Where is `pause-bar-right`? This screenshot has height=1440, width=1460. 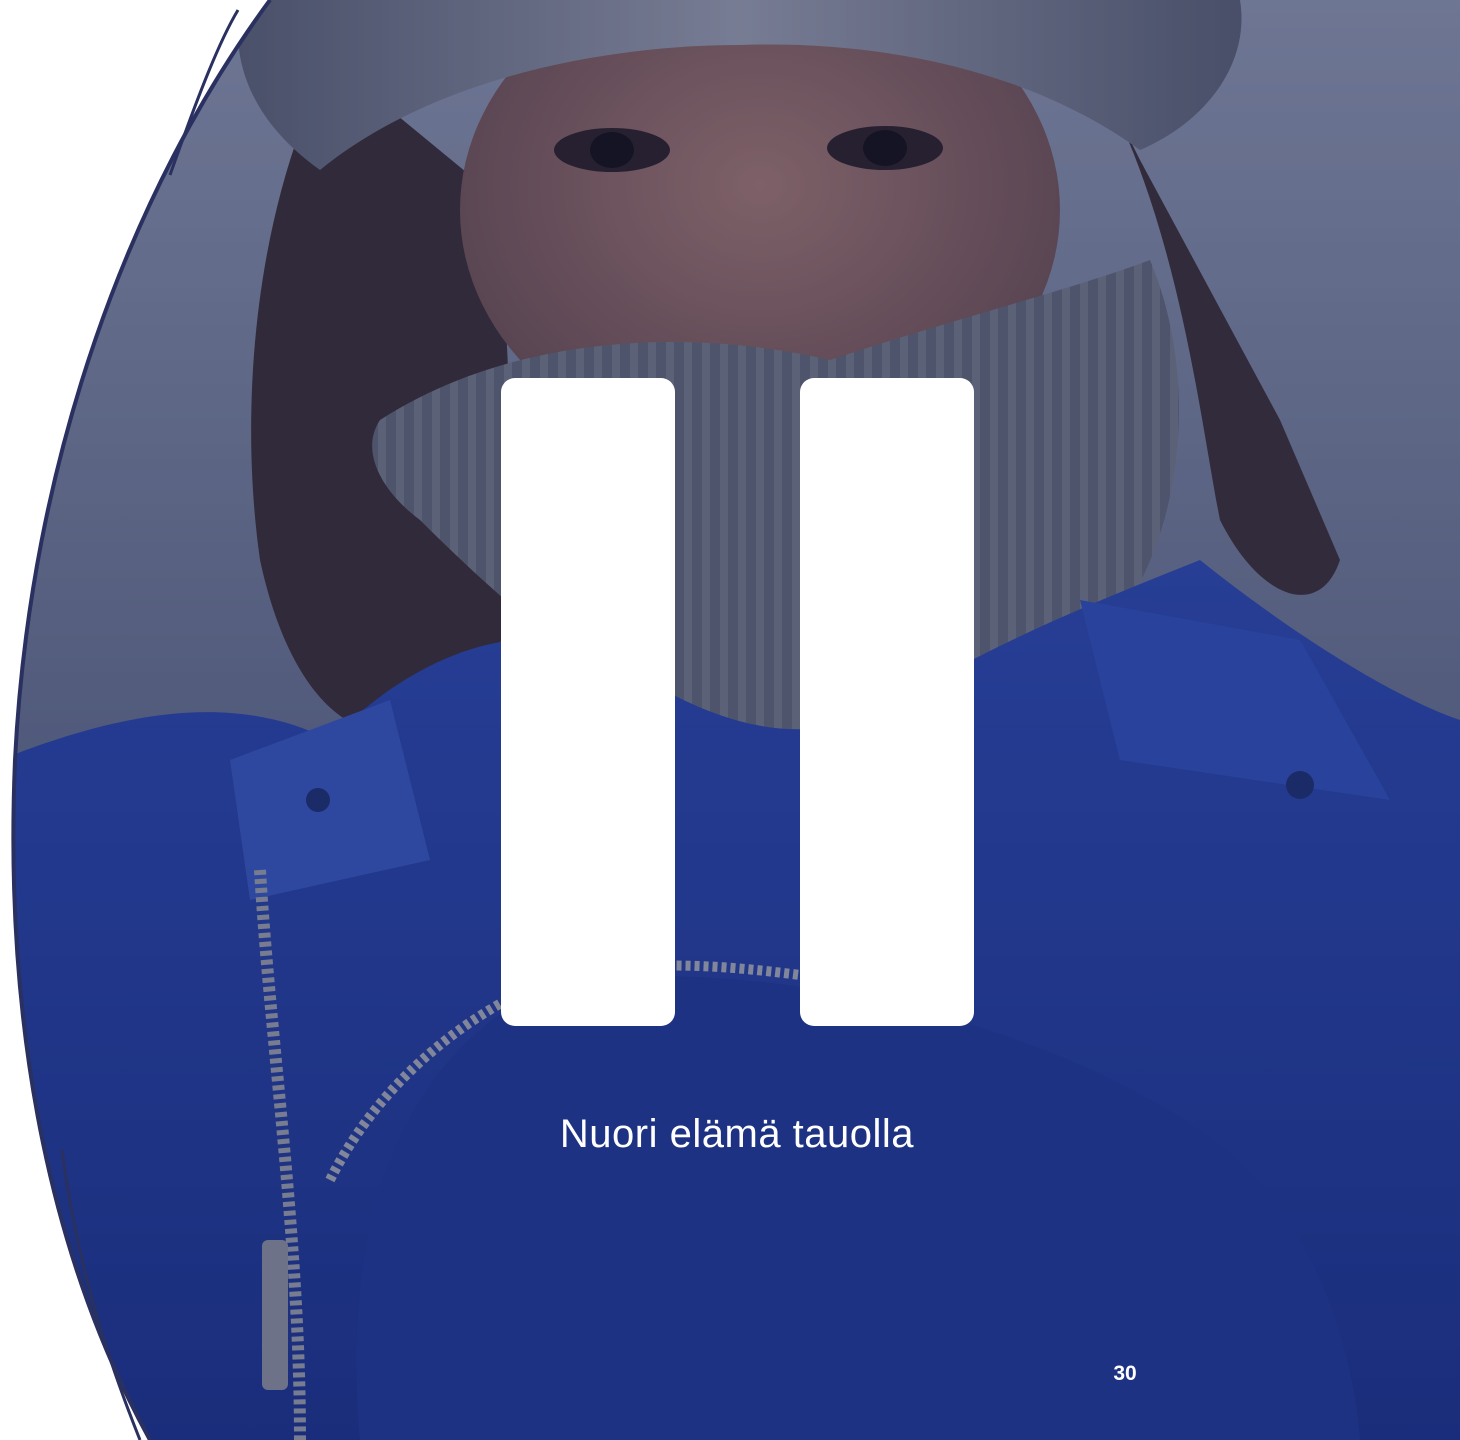 pause-bar-right is located at coordinates (887, 702).